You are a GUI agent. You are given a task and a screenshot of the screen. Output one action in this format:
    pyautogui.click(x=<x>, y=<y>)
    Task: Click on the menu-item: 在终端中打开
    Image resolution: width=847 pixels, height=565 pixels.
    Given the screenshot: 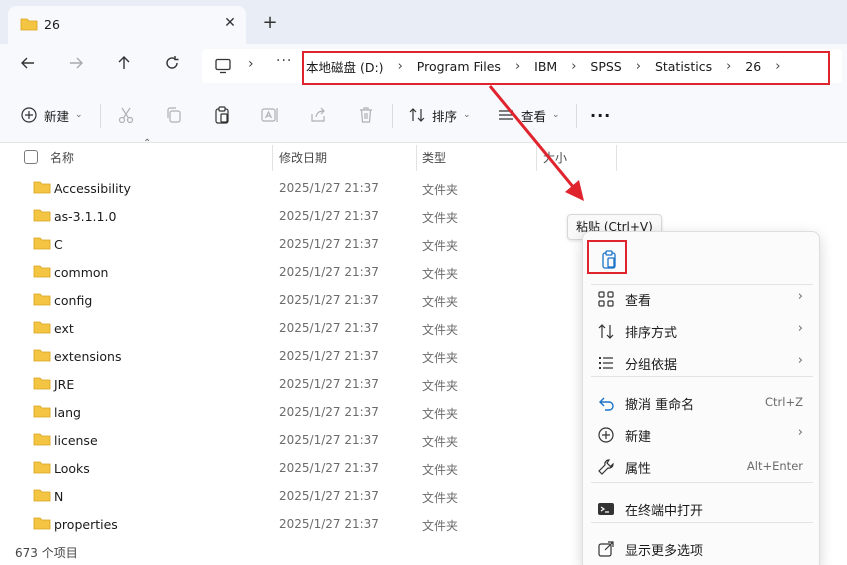 What is the action you would take?
    pyautogui.click(x=701, y=508)
    